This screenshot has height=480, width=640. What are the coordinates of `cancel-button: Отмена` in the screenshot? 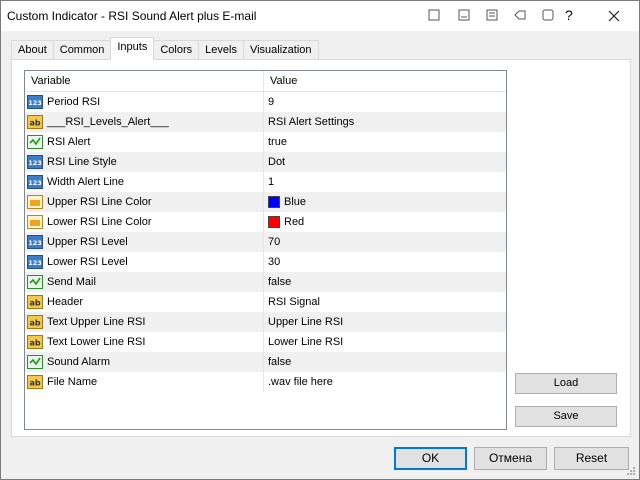 It's located at (510, 458).